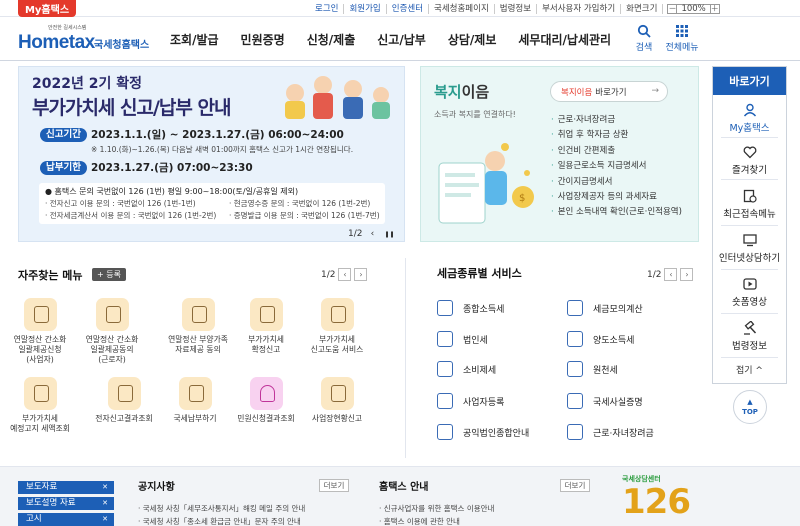 The height and width of the screenshot is (526, 800). What do you see at coordinates (266, 326) in the screenshot?
I see `fav-item-vat-final-return: 부가가치세 확정신고` at bounding box center [266, 326].